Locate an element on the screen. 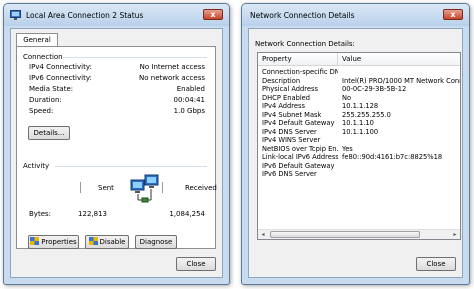 The height and width of the screenshot is (289, 474). media-state-label: Media State: is located at coordinates (51, 89).